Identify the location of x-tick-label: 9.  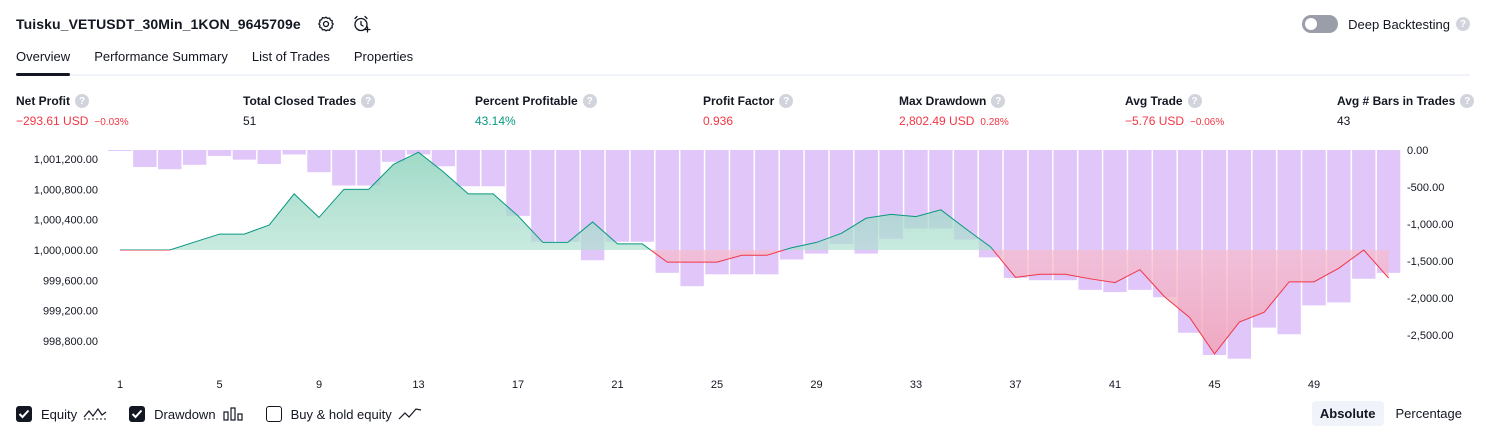
(319, 385).